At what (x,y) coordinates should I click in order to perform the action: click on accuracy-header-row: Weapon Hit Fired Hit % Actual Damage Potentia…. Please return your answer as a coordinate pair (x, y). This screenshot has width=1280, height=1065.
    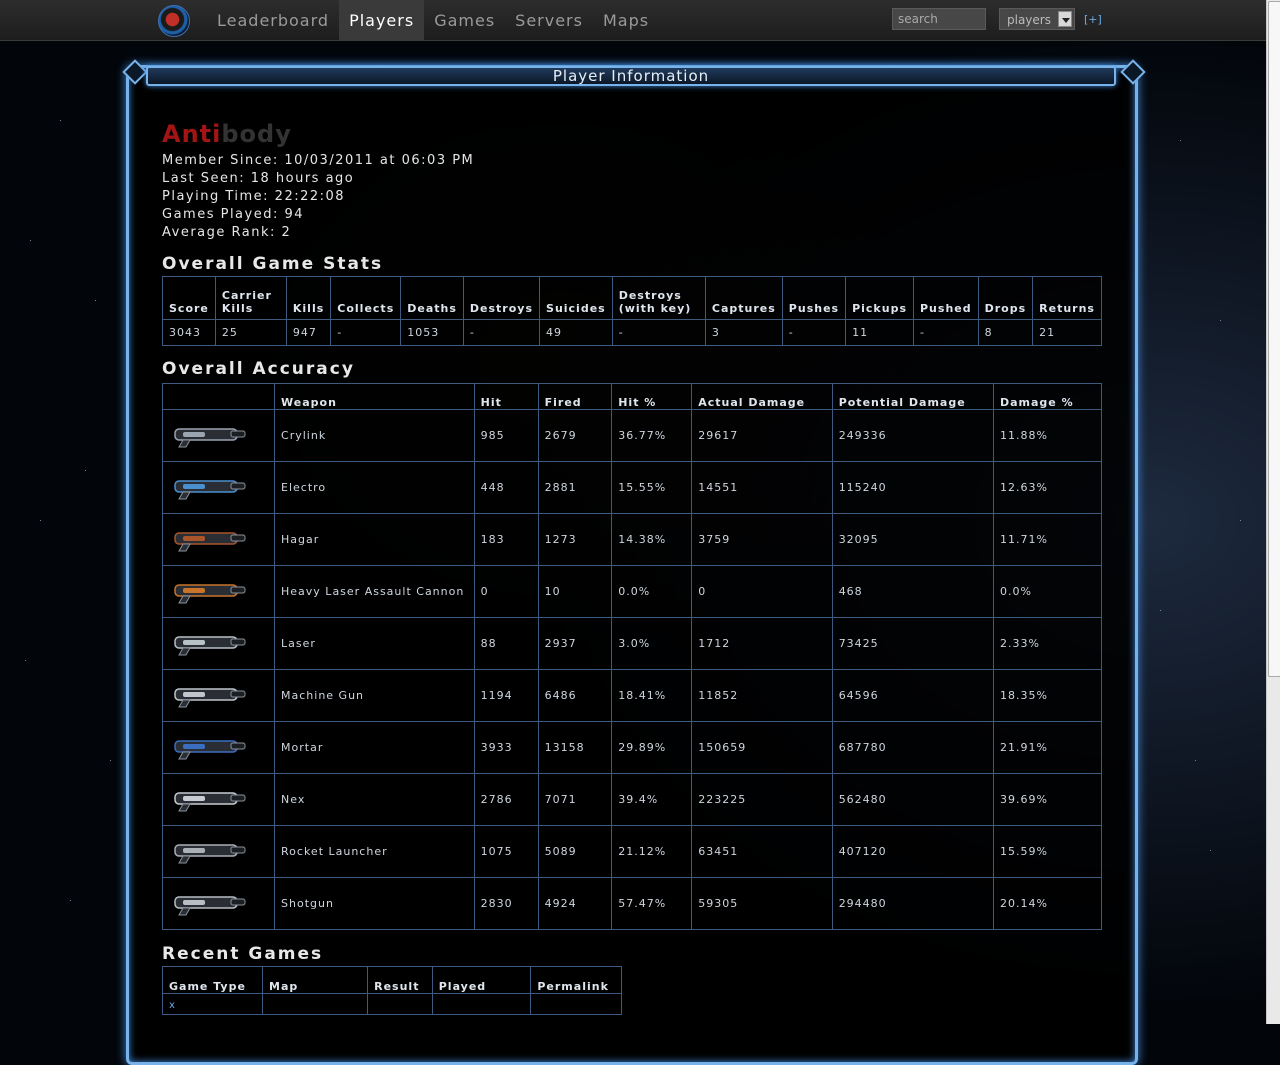
    Looking at the image, I should click on (632, 396).